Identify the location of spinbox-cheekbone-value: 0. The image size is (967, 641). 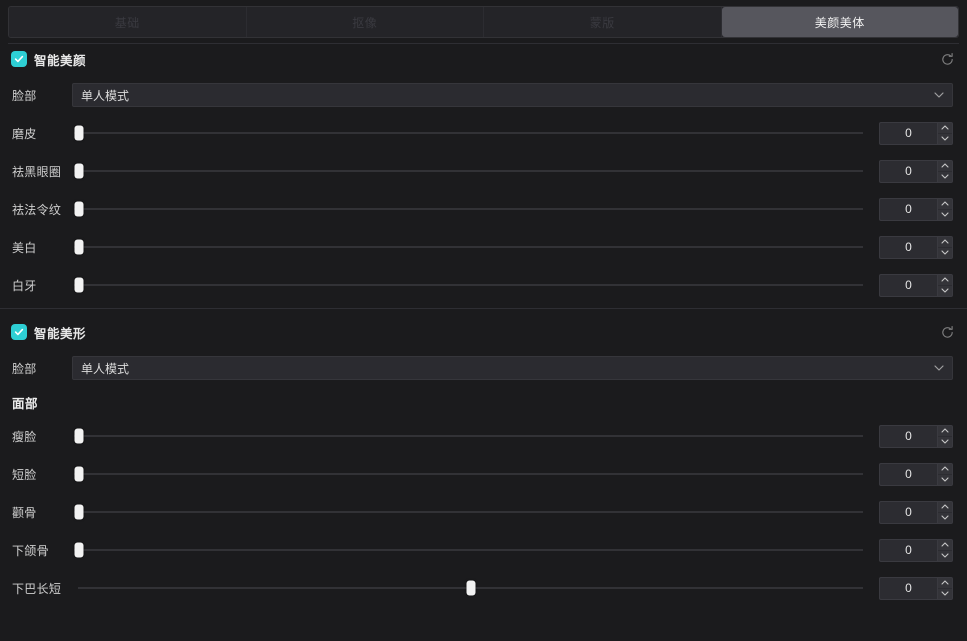
(908, 512).